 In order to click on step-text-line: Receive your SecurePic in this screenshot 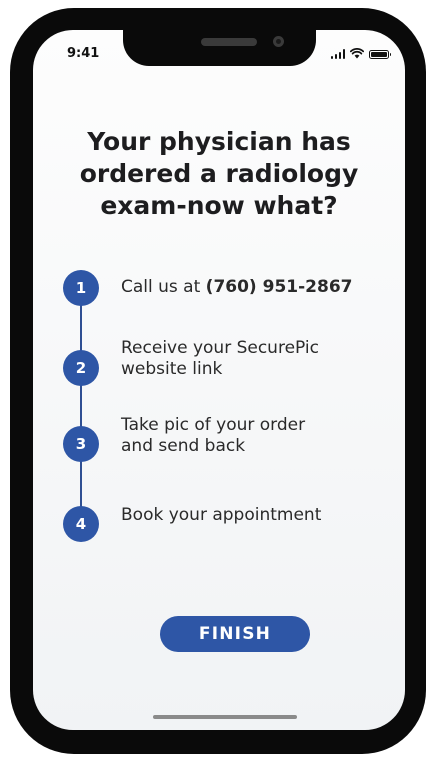, I will do `click(220, 348)`.